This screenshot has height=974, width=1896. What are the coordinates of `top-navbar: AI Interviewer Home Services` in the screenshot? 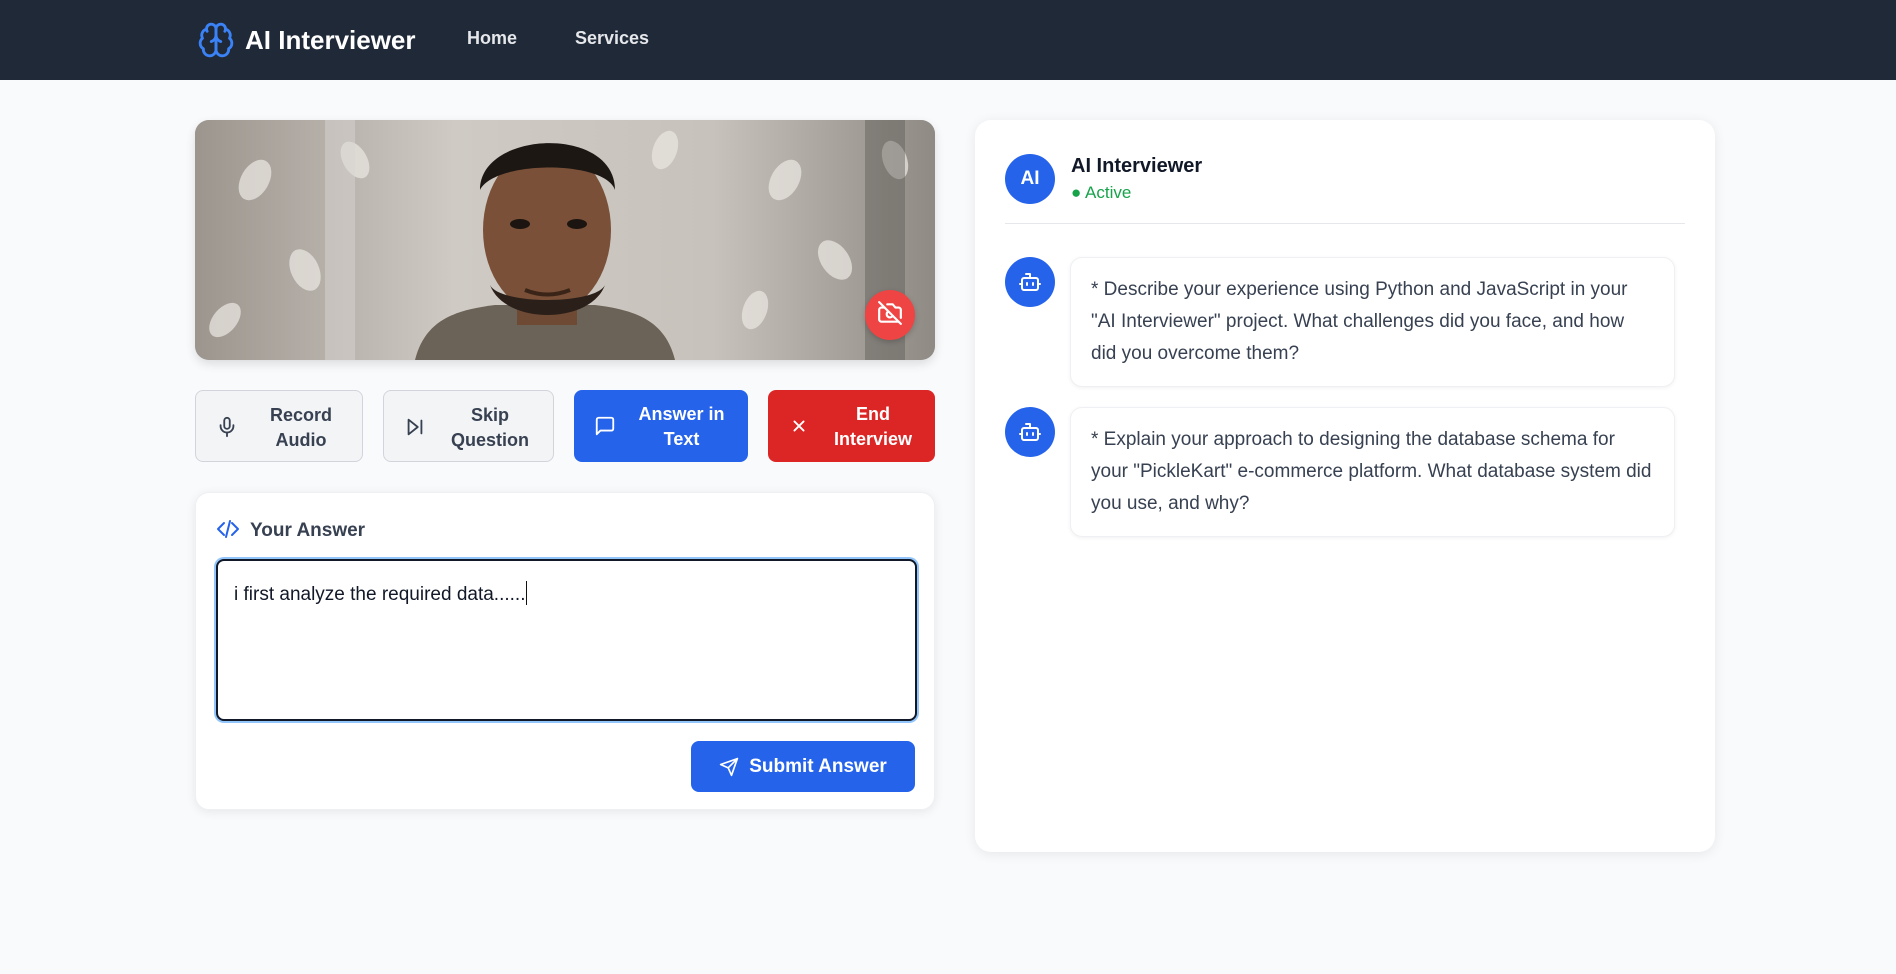 It's located at (948, 40).